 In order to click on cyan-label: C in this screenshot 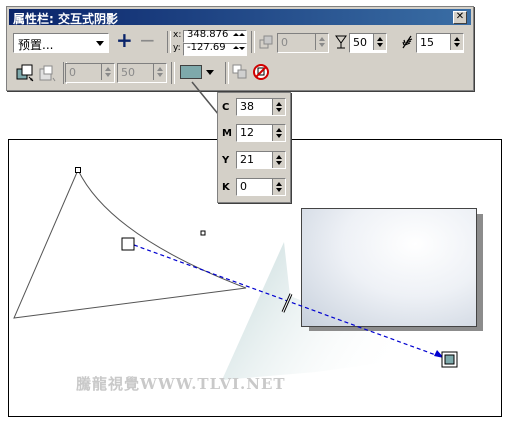, I will do `click(226, 107)`.